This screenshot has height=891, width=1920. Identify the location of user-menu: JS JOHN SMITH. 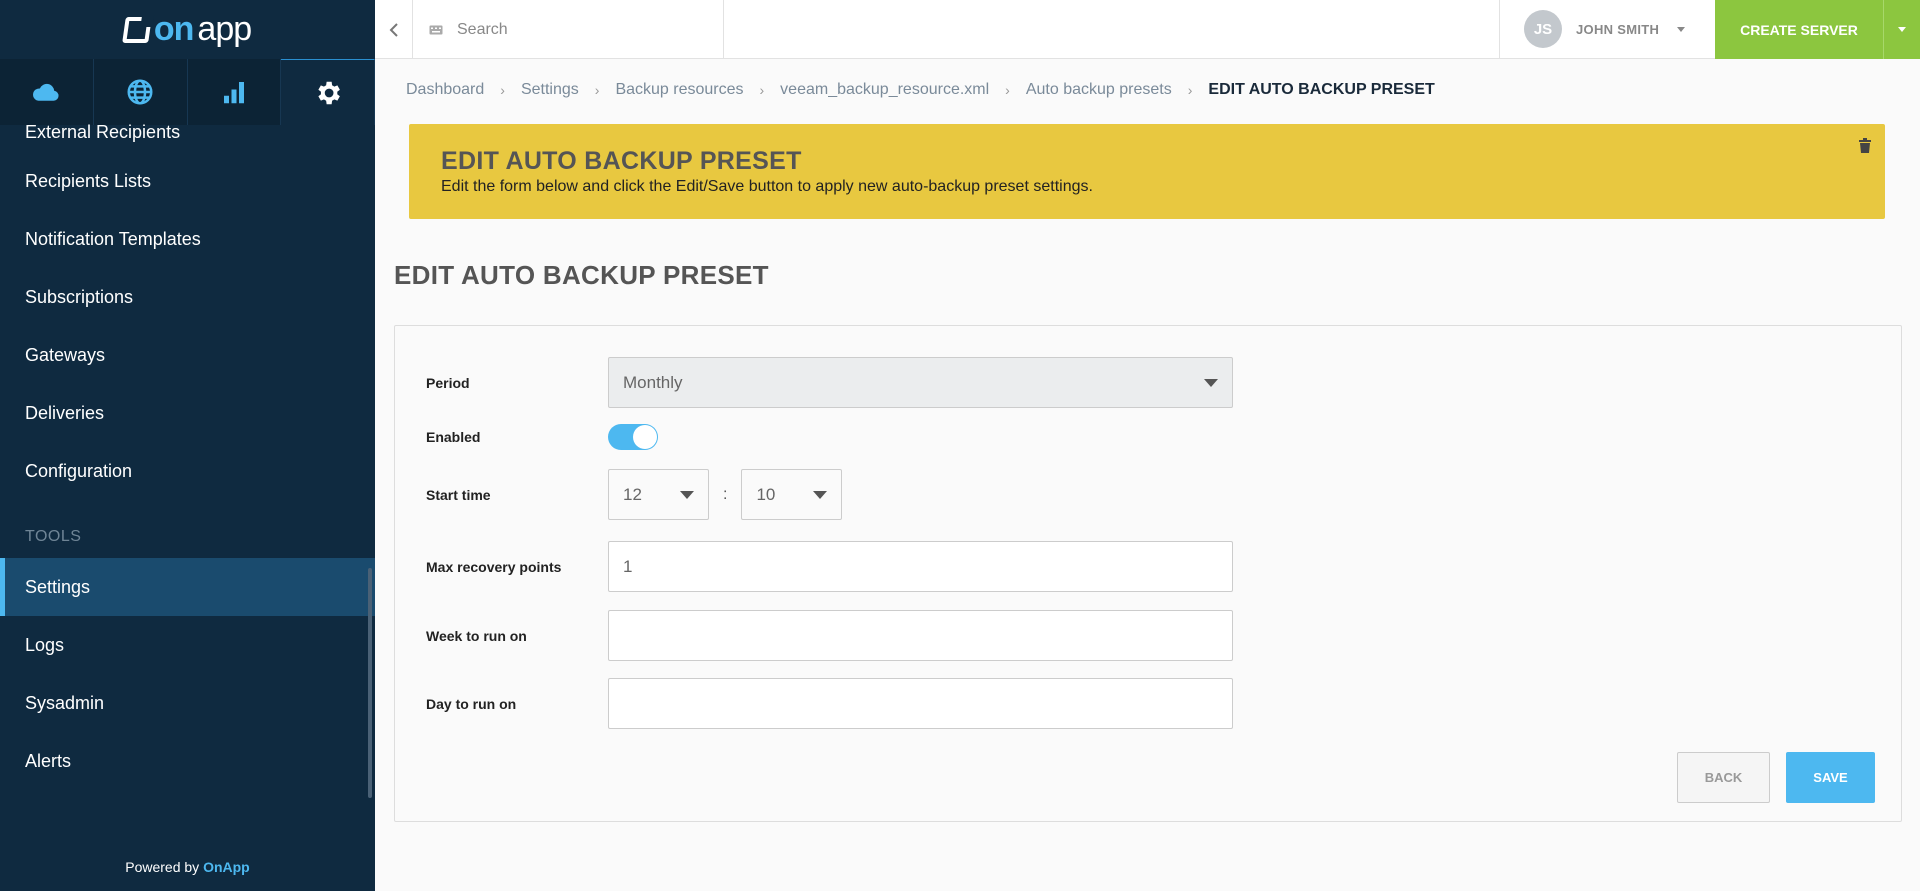
(1607, 29).